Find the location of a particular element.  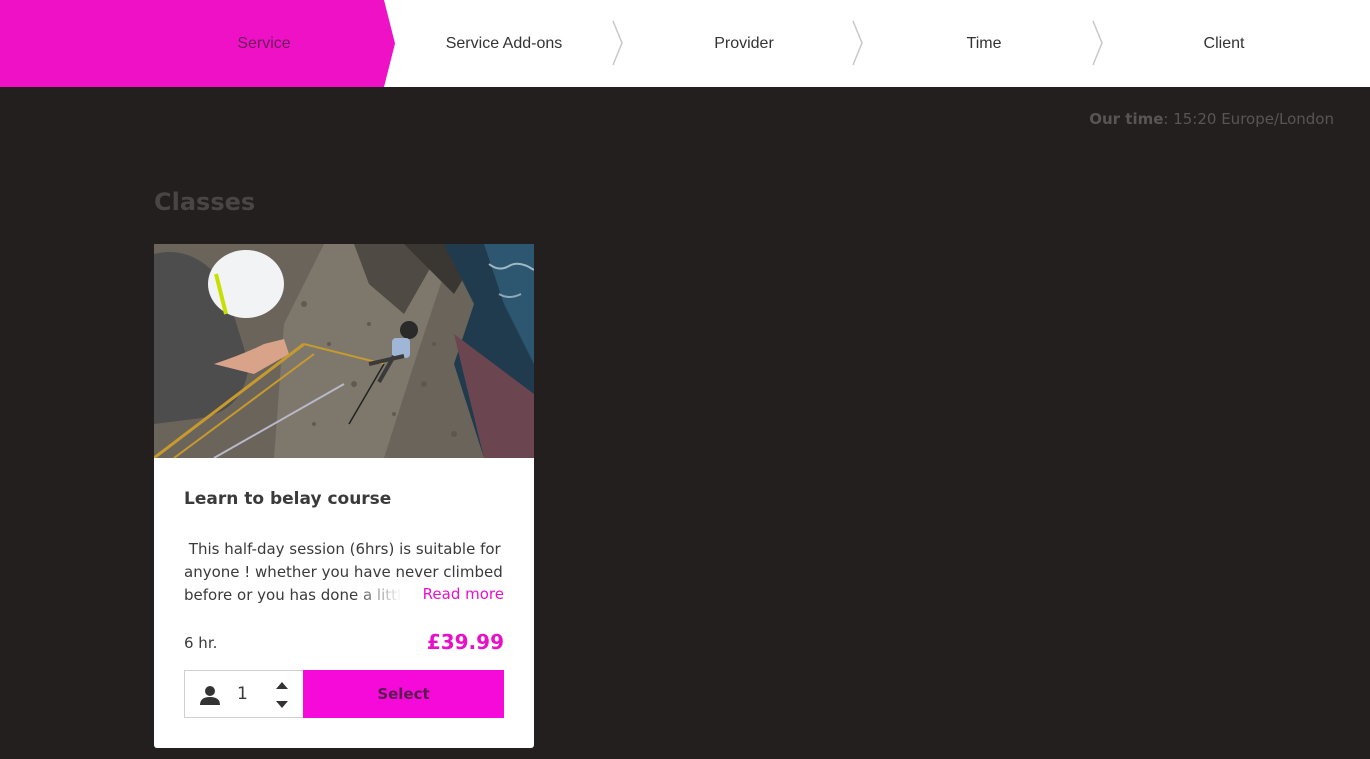

step-service-add-ons-label: Service Add-ons is located at coordinates (504, 43).